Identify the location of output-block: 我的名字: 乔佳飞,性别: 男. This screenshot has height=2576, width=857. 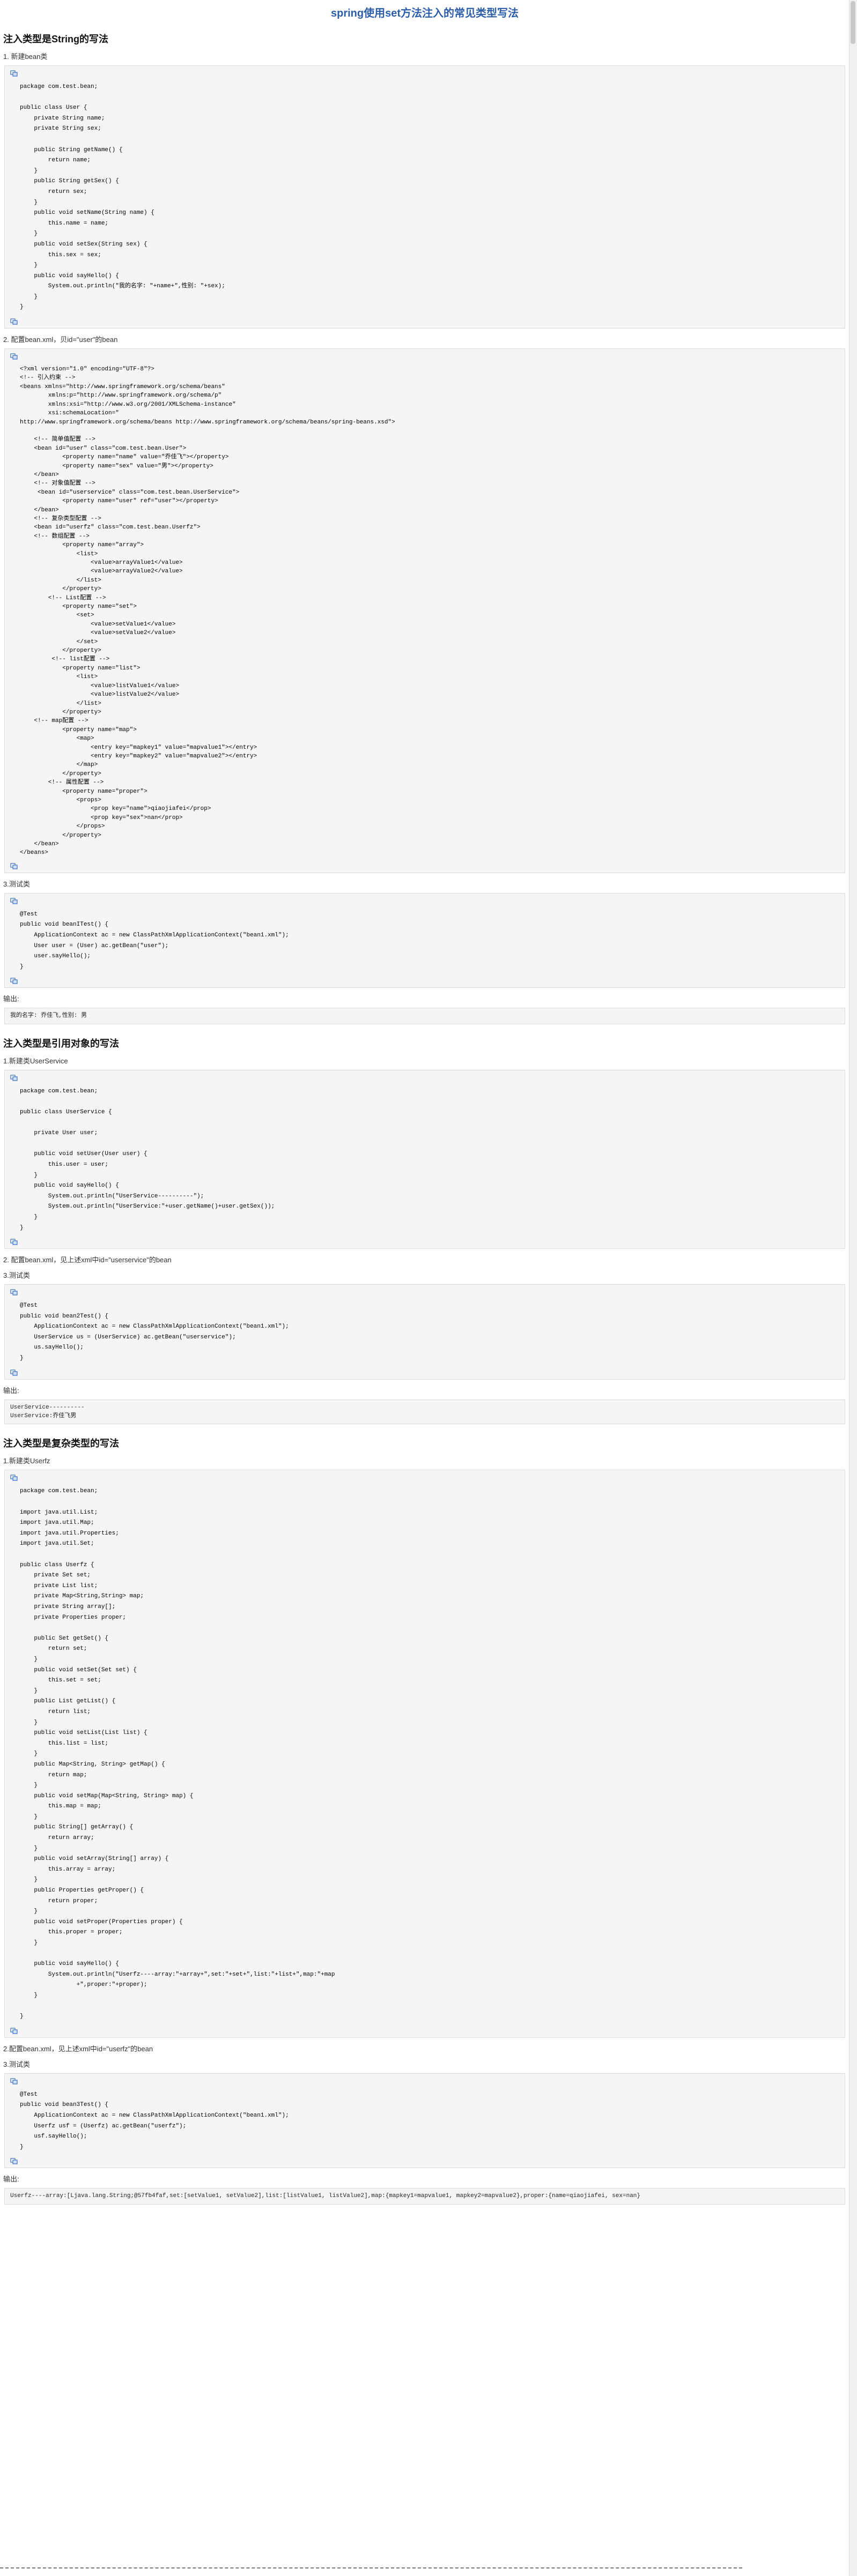
(425, 1016).